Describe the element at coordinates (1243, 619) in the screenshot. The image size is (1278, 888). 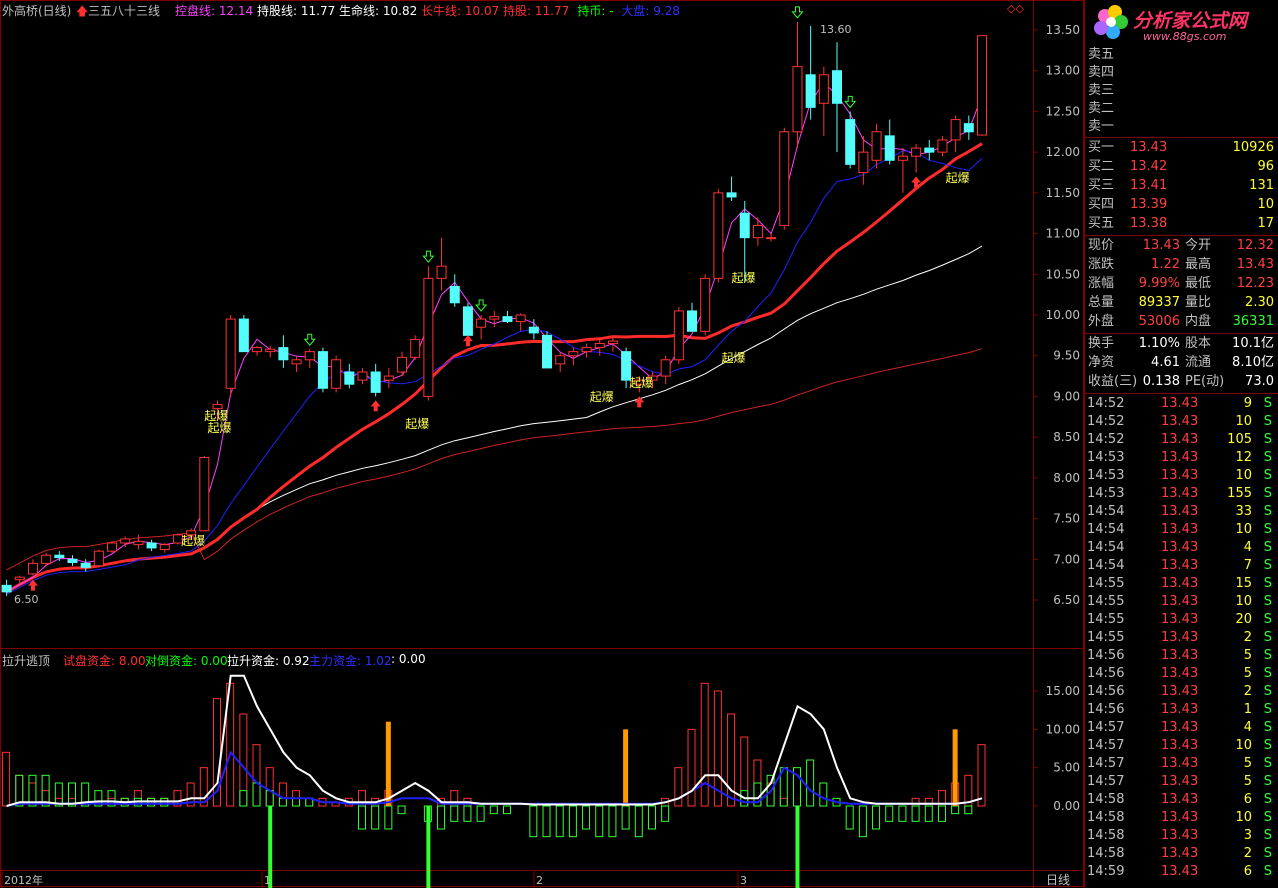
I see `tick-volume: 20` at that location.